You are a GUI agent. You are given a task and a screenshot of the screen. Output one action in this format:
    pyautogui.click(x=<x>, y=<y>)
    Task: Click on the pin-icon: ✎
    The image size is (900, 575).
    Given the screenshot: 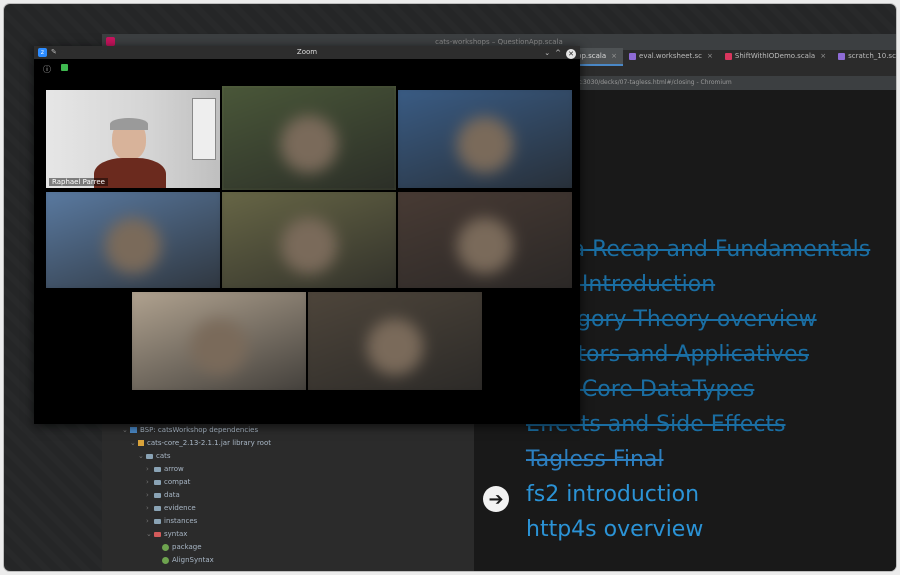 What is the action you would take?
    pyautogui.click(x=54, y=52)
    